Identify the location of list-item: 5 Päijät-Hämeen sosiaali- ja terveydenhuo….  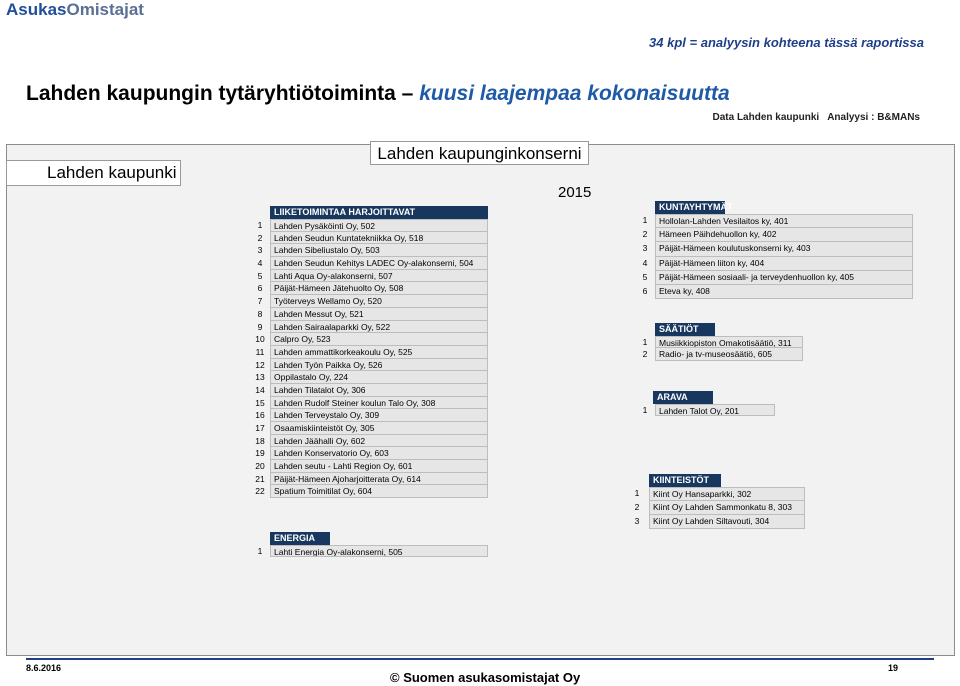
(774, 277).